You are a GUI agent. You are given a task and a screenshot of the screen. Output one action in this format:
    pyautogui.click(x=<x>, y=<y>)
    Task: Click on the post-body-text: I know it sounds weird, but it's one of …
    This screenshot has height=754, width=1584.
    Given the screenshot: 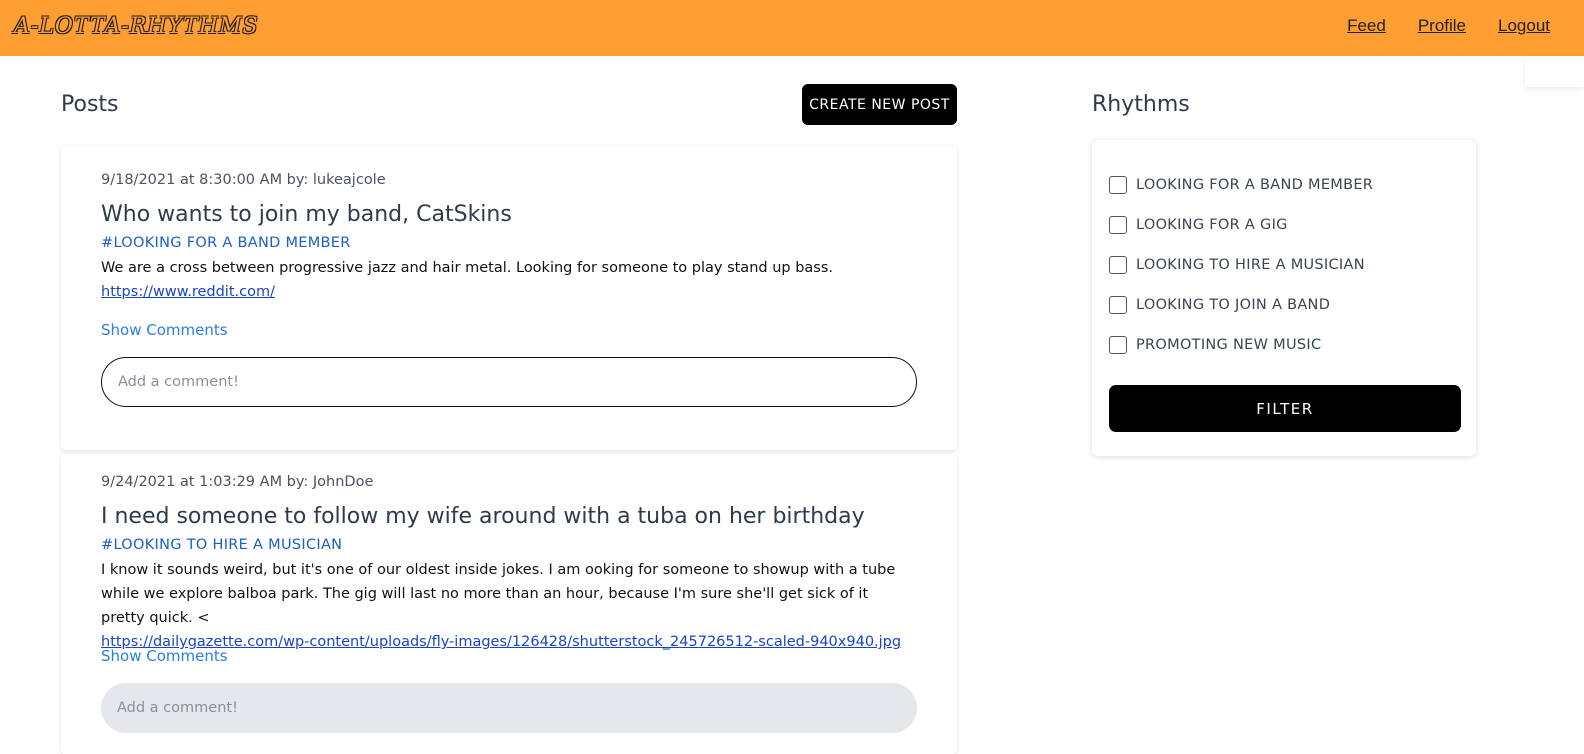 What is the action you would take?
    pyautogui.click(x=498, y=594)
    